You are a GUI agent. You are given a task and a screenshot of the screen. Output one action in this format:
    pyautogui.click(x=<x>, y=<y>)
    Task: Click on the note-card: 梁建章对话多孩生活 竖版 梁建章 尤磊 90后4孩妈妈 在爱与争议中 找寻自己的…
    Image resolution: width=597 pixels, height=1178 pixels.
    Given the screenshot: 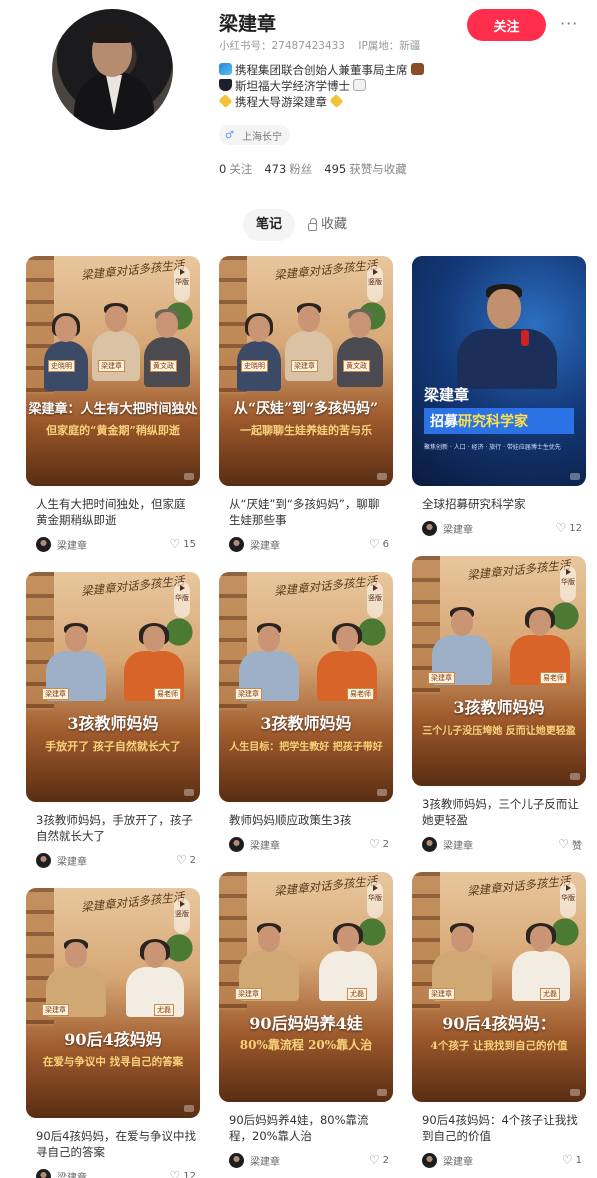 What is the action you would take?
    pyautogui.click(x=113, y=1033)
    